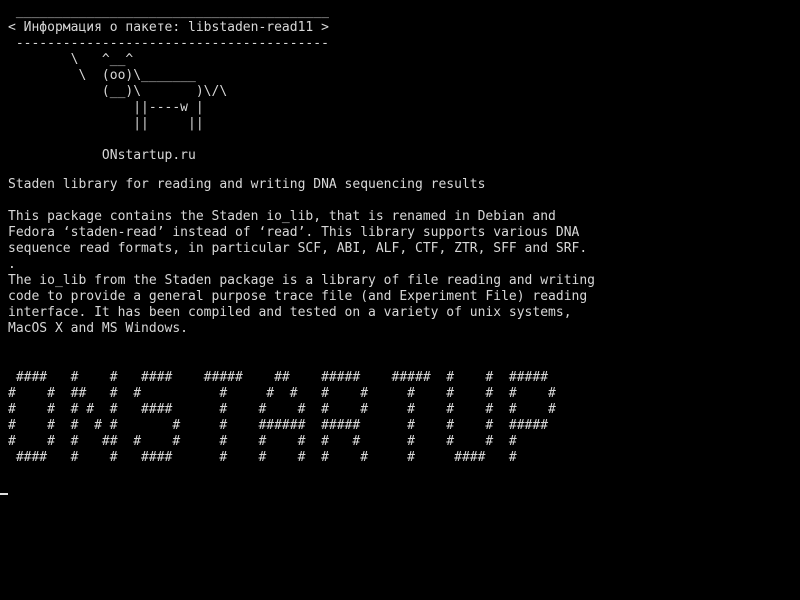 Image resolution: width=800 pixels, height=600 pixels. What do you see at coordinates (106, 123) in the screenshot?
I see `cow-art-line: || ||` at bounding box center [106, 123].